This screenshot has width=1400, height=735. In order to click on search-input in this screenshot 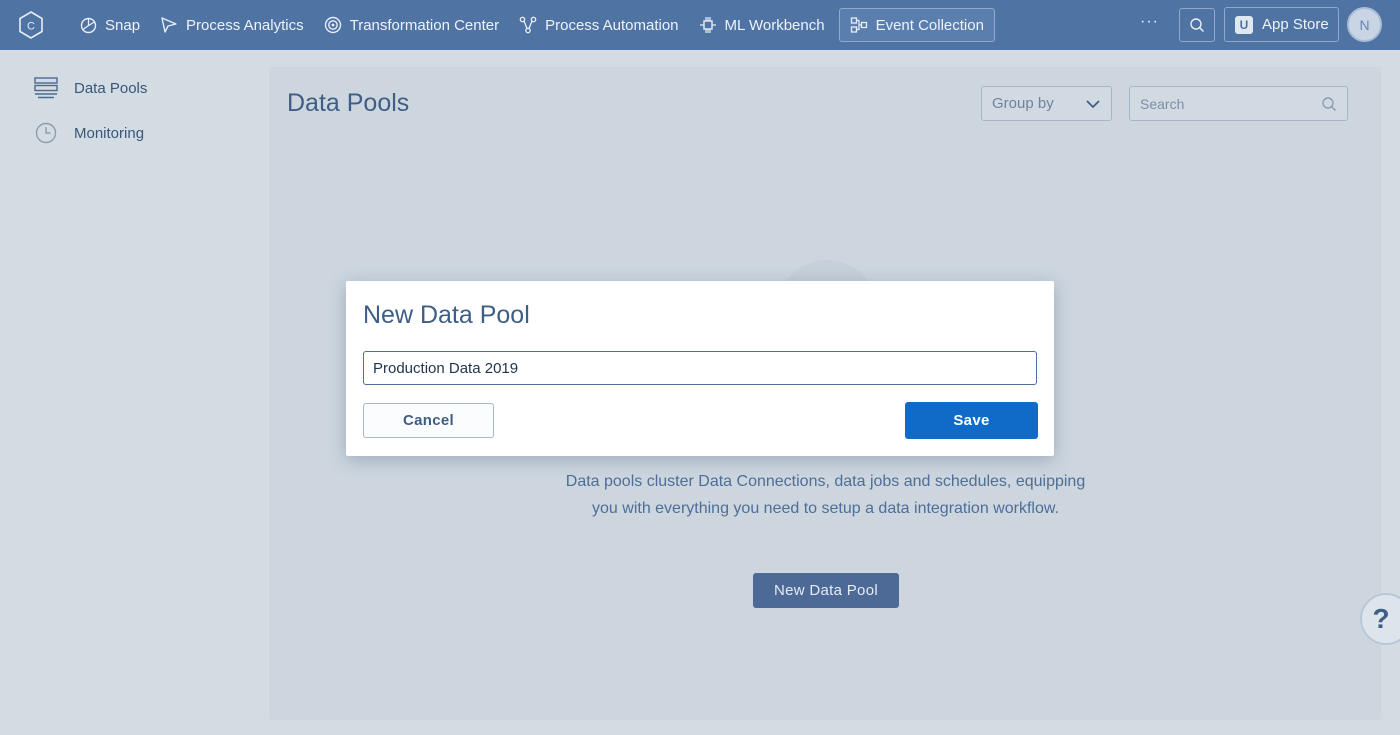, I will do `click(1238, 103)`.